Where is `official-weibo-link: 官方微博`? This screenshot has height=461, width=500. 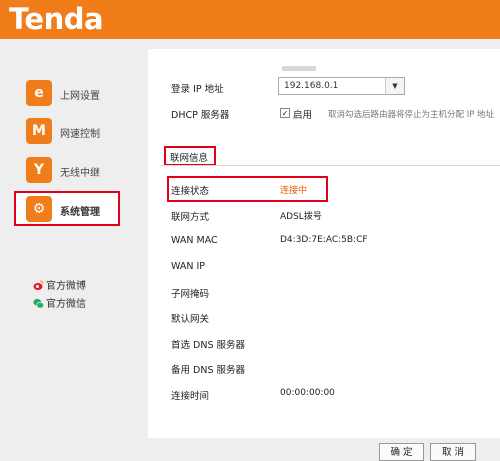
official-weibo-link: 官方微博 is located at coordinates (59, 284).